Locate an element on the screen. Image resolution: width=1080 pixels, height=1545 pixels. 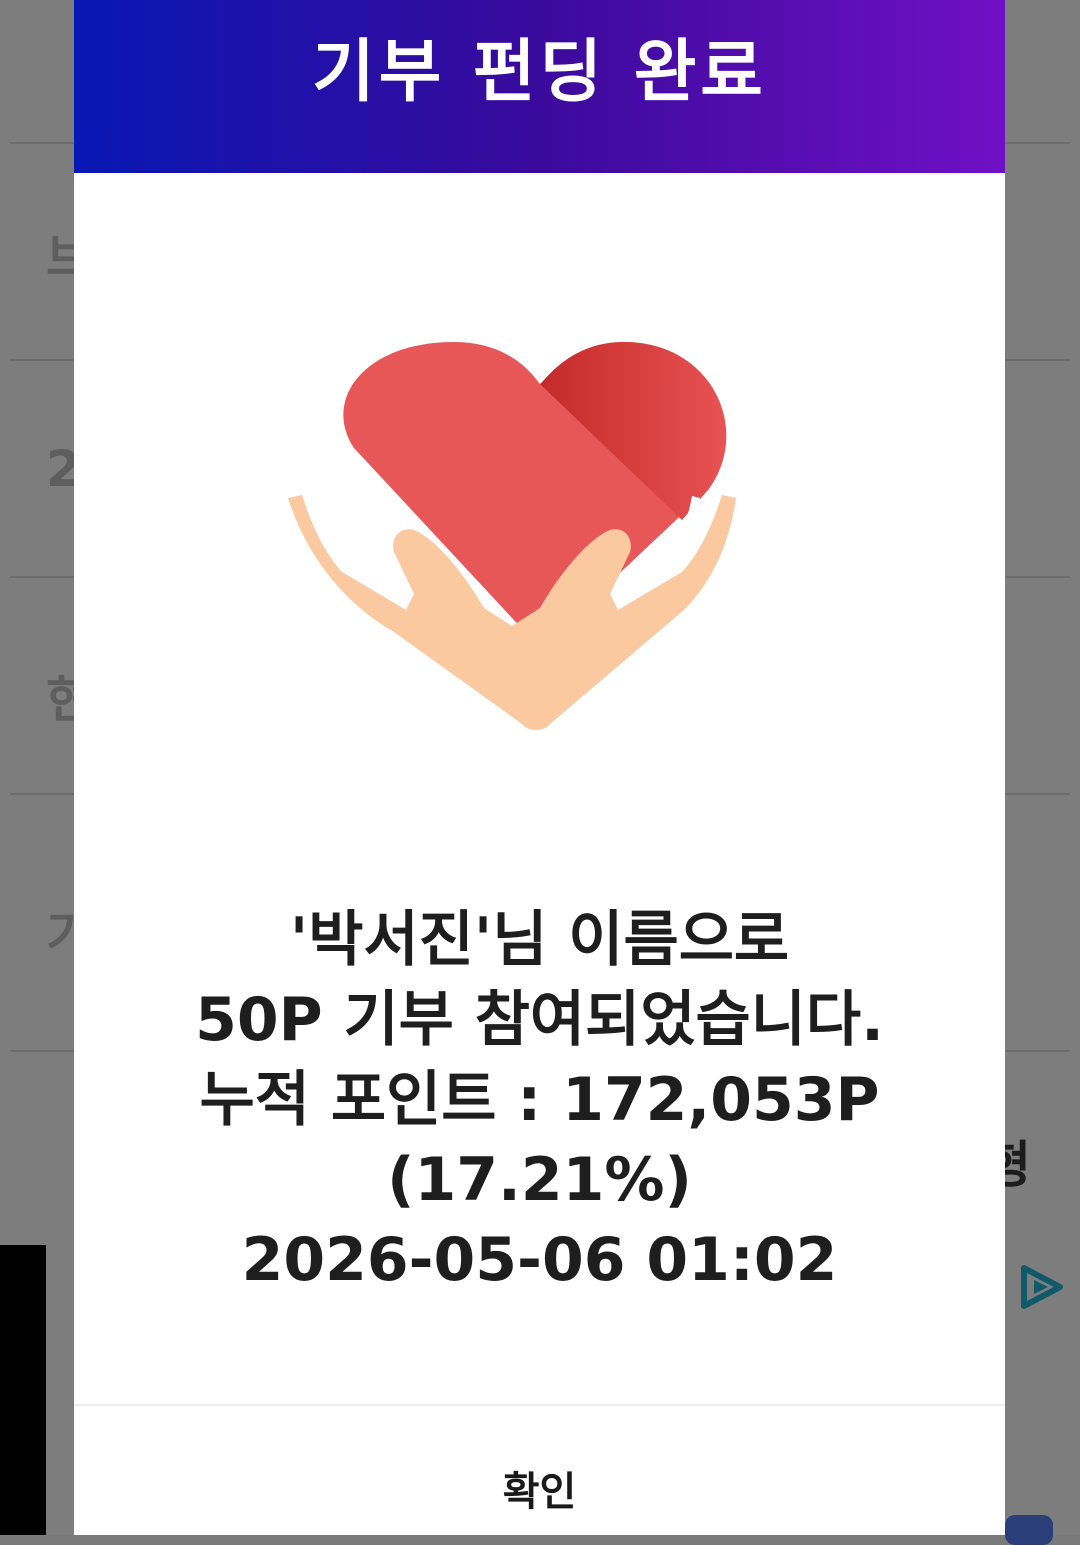
background-badge is located at coordinates (1029, 1530).